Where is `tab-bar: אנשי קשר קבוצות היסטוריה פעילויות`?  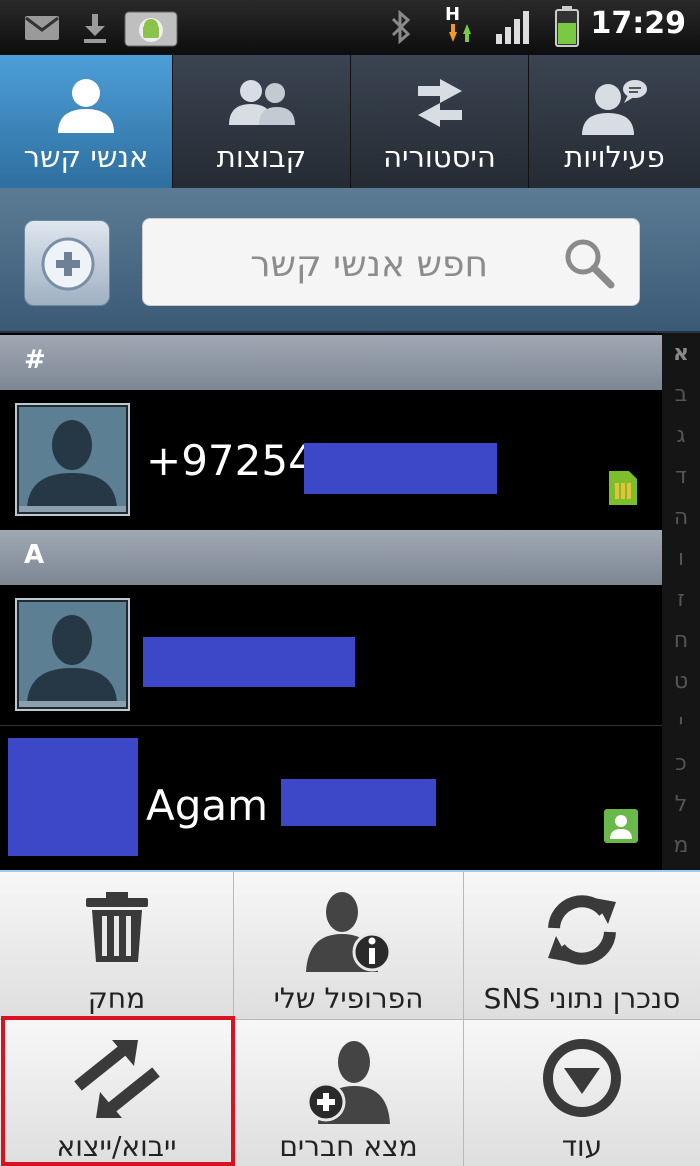 tab-bar: אנשי קשר קבוצות היסטוריה פעילויות is located at coordinates (350, 121).